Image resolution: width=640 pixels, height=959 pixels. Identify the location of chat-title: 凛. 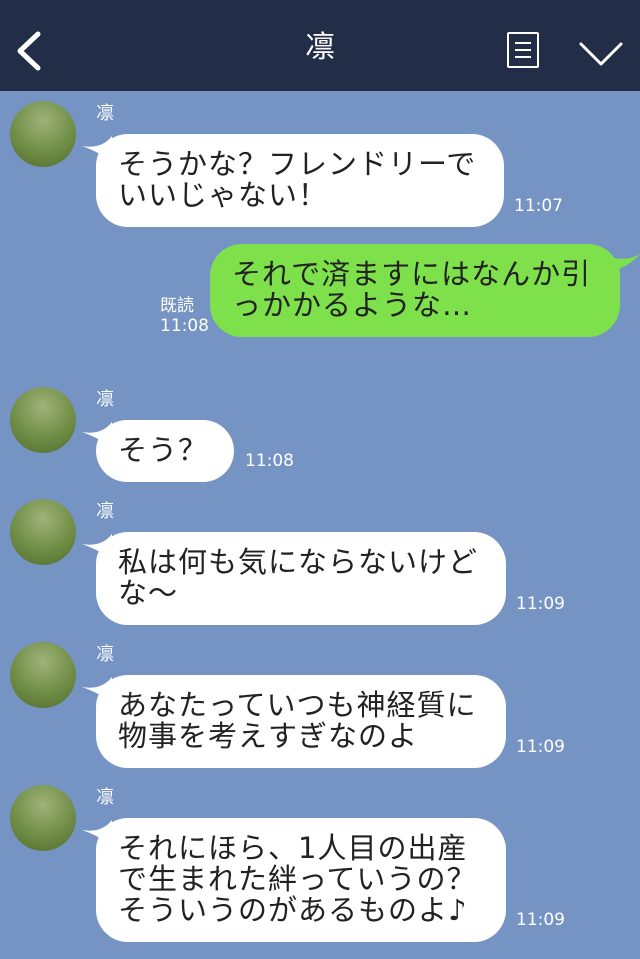
(320, 47).